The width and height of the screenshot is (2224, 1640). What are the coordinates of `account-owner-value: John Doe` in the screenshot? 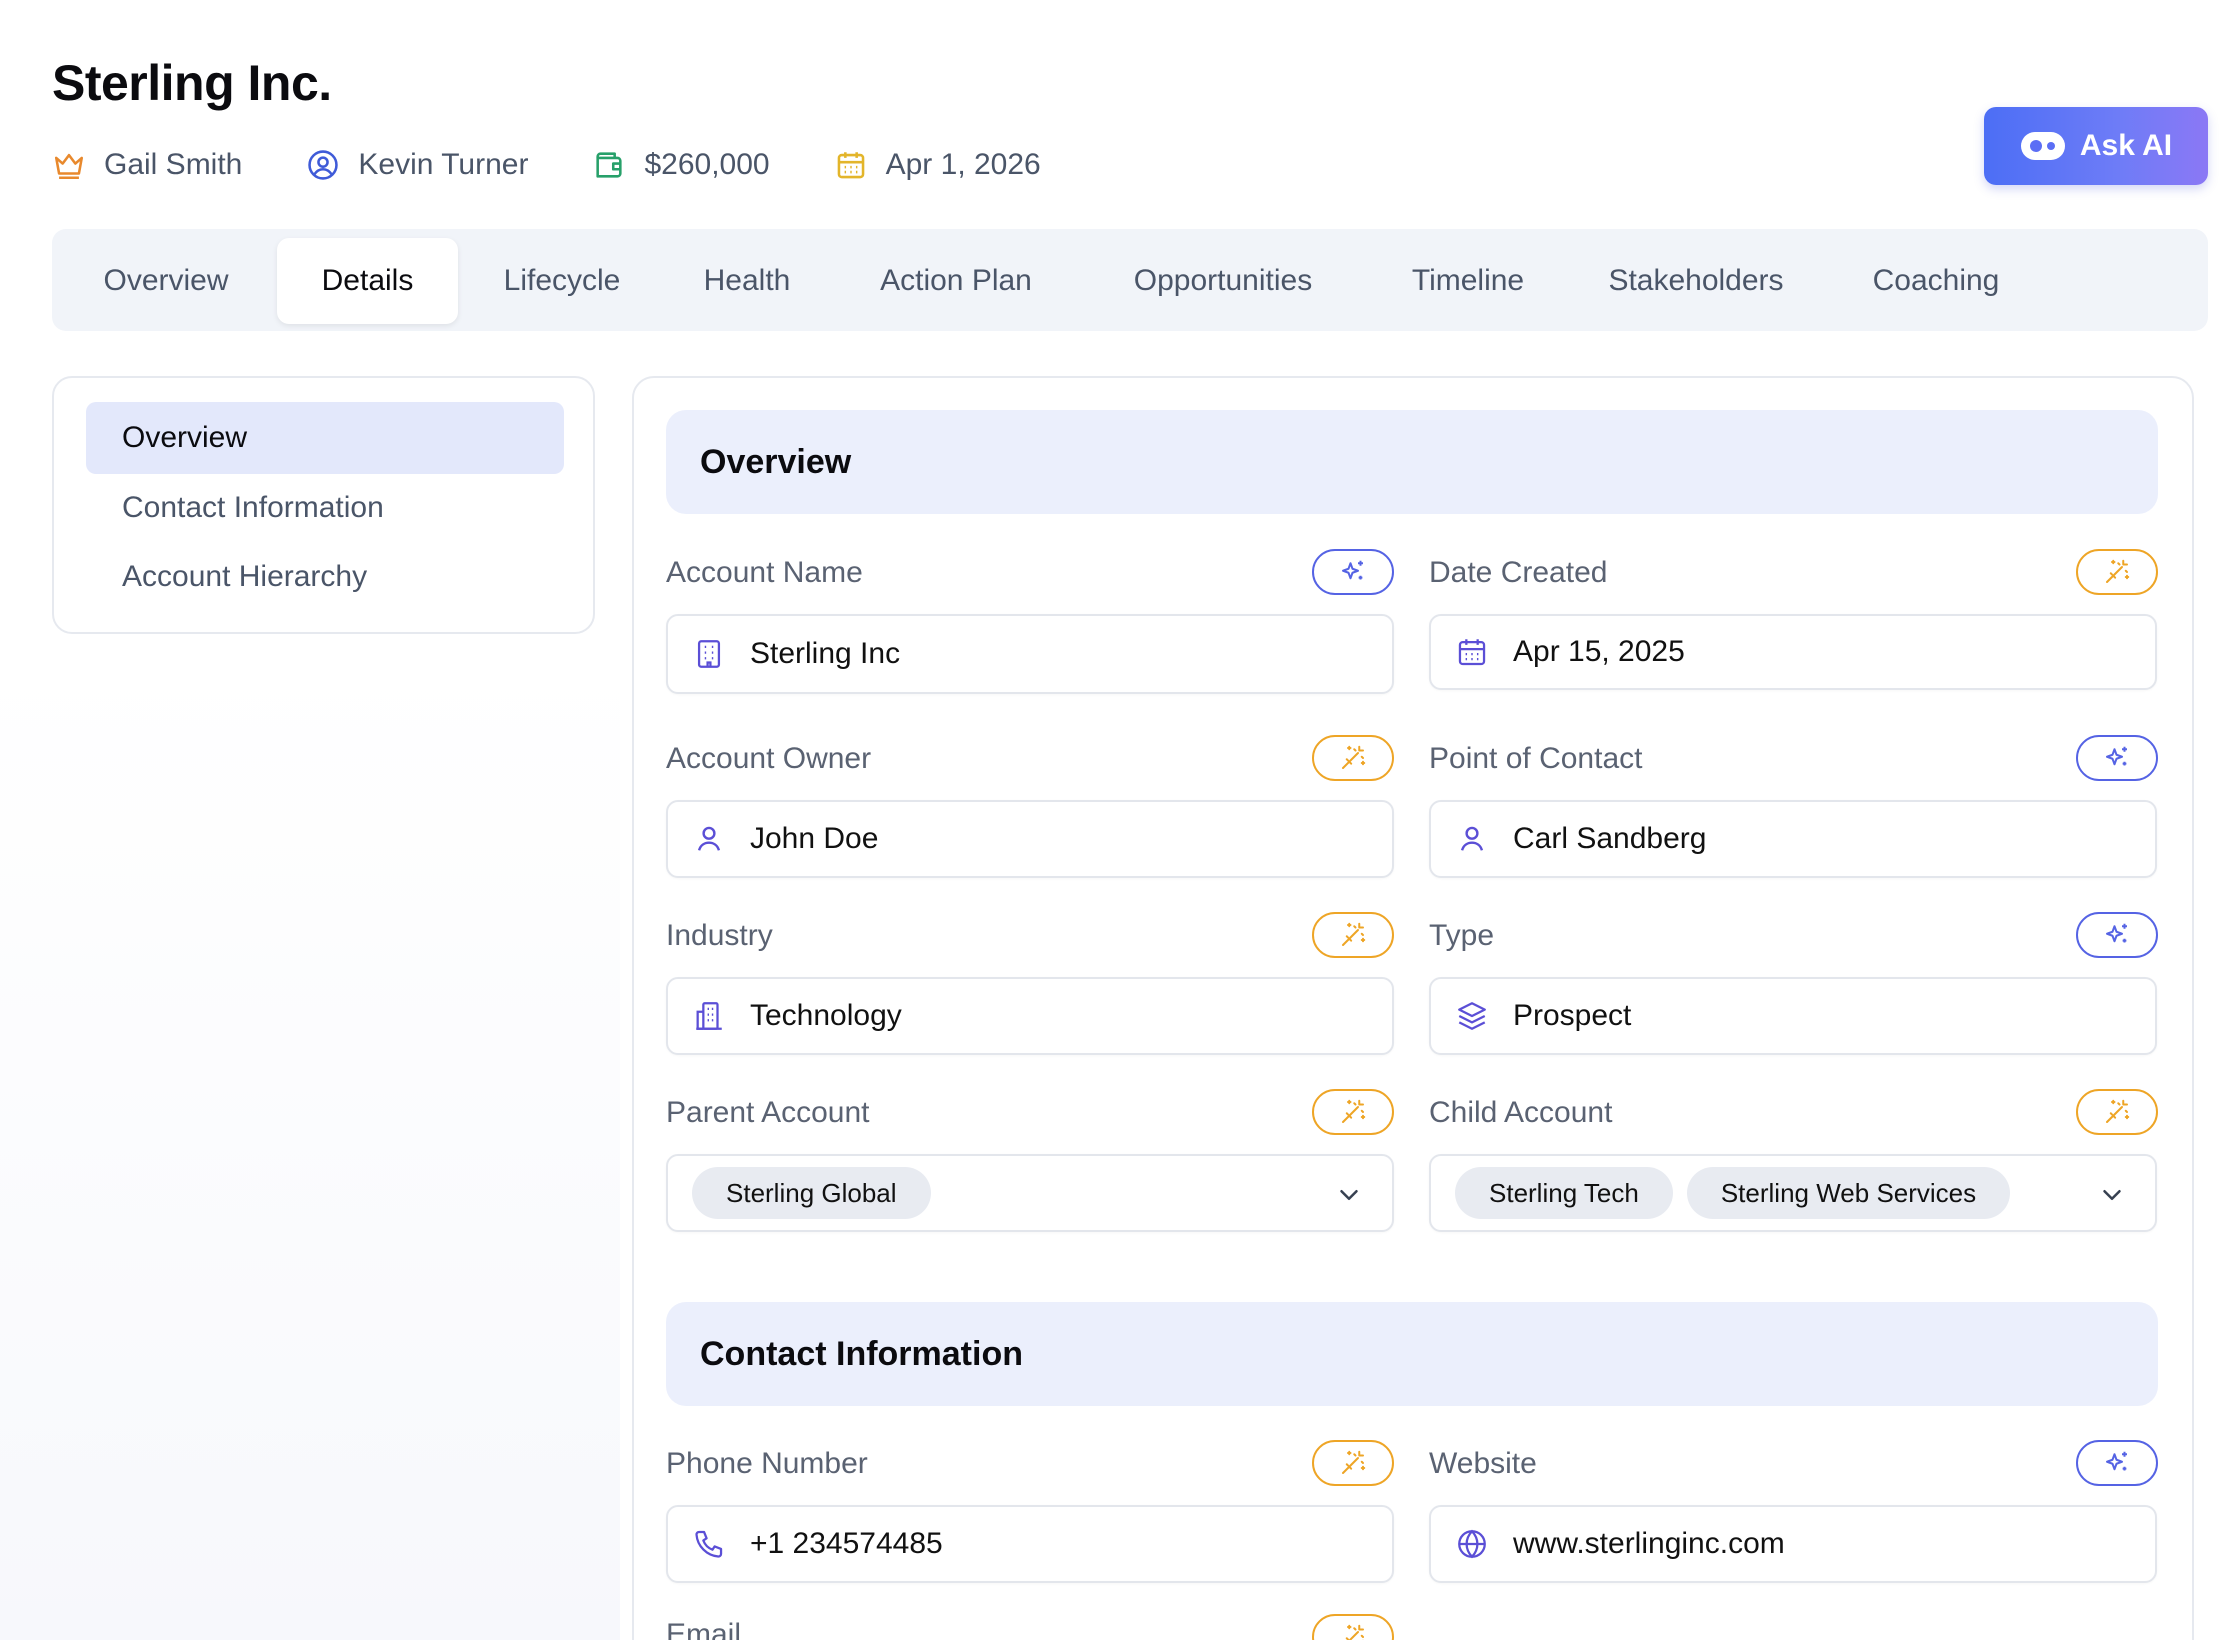 It's located at (814, 838).